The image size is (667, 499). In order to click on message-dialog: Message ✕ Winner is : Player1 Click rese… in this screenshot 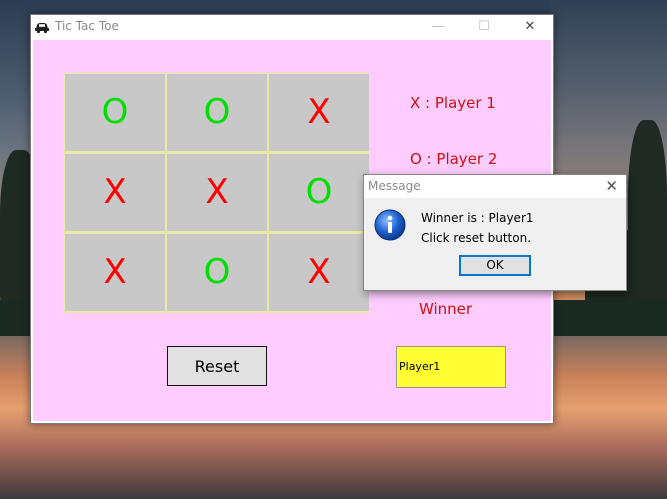, I will do `click(495, 232)`.